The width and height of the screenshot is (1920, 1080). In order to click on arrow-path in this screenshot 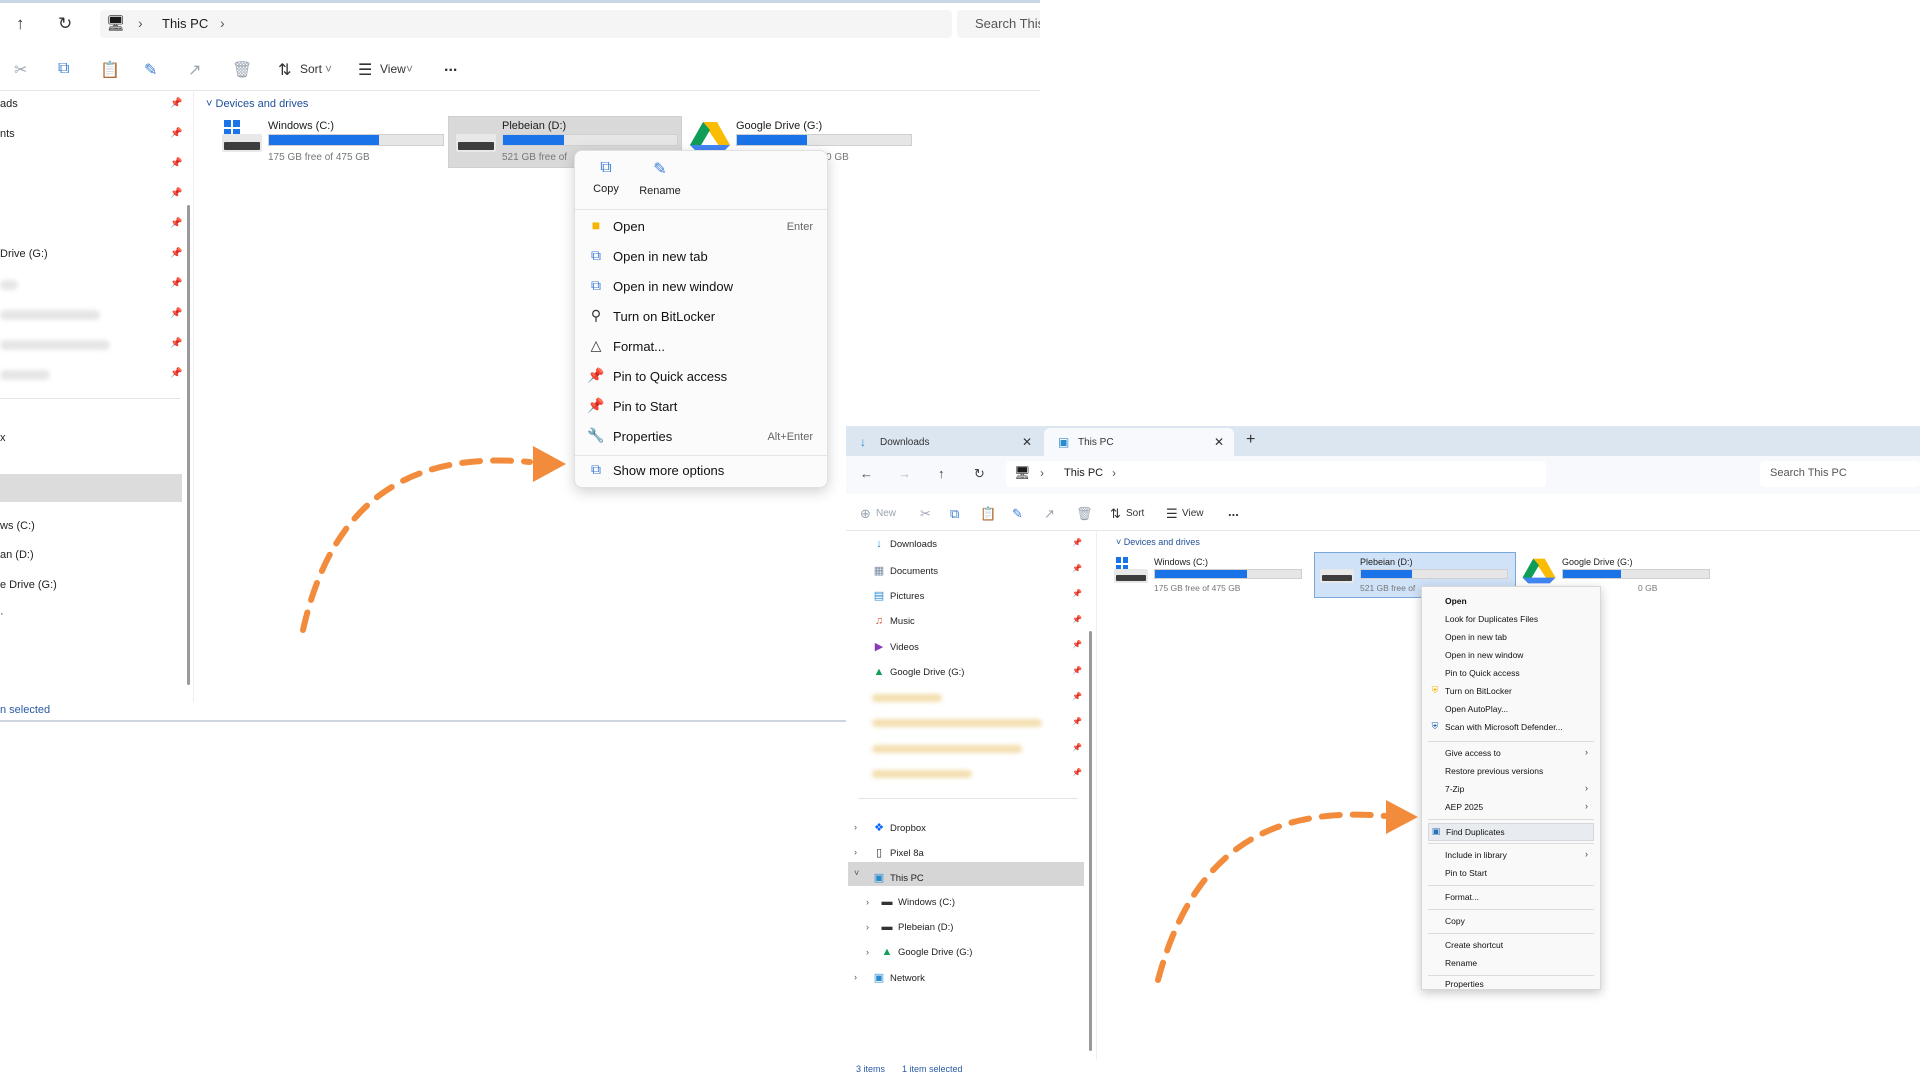, I will do `click(1271, 897)`.